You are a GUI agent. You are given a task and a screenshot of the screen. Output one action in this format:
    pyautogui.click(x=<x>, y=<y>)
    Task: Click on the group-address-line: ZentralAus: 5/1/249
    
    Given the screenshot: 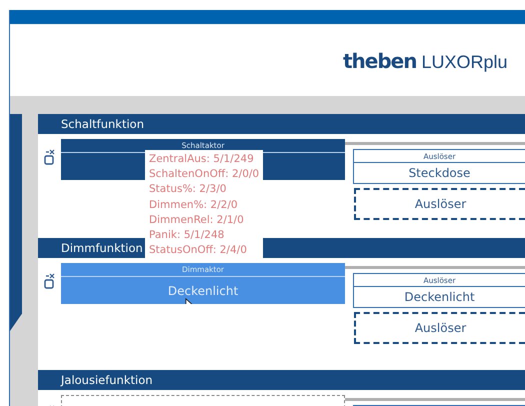 What is the action you would take?
    pyautogui.click(x=201, y=159)
    